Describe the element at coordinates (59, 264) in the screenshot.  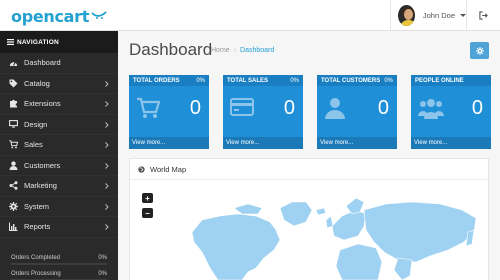
I see `progress-bar-completed` at that location.